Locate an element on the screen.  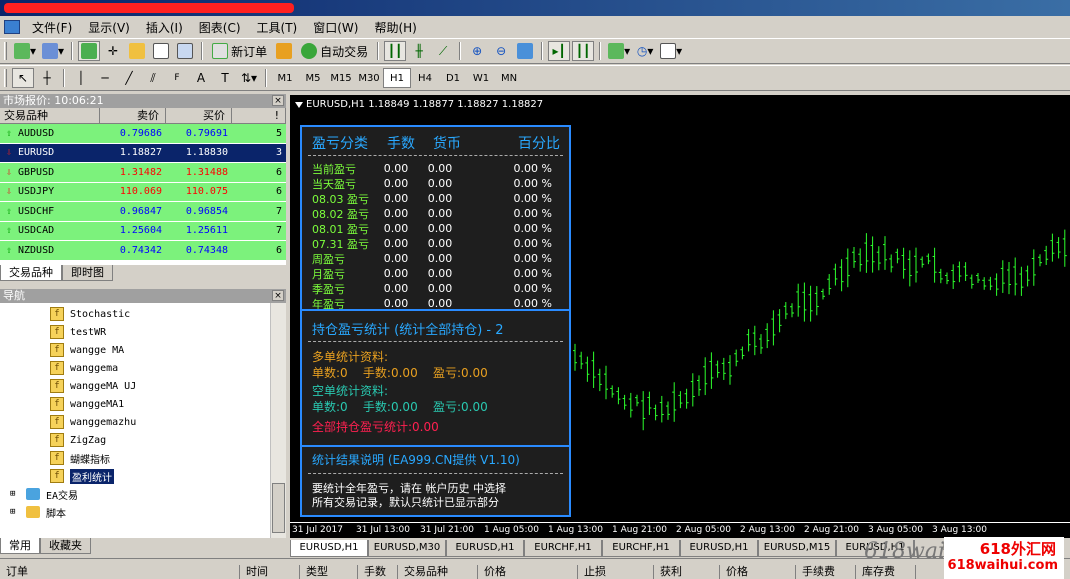
tab-favorites: 收藏夹 is located at coordinates (65, 546).